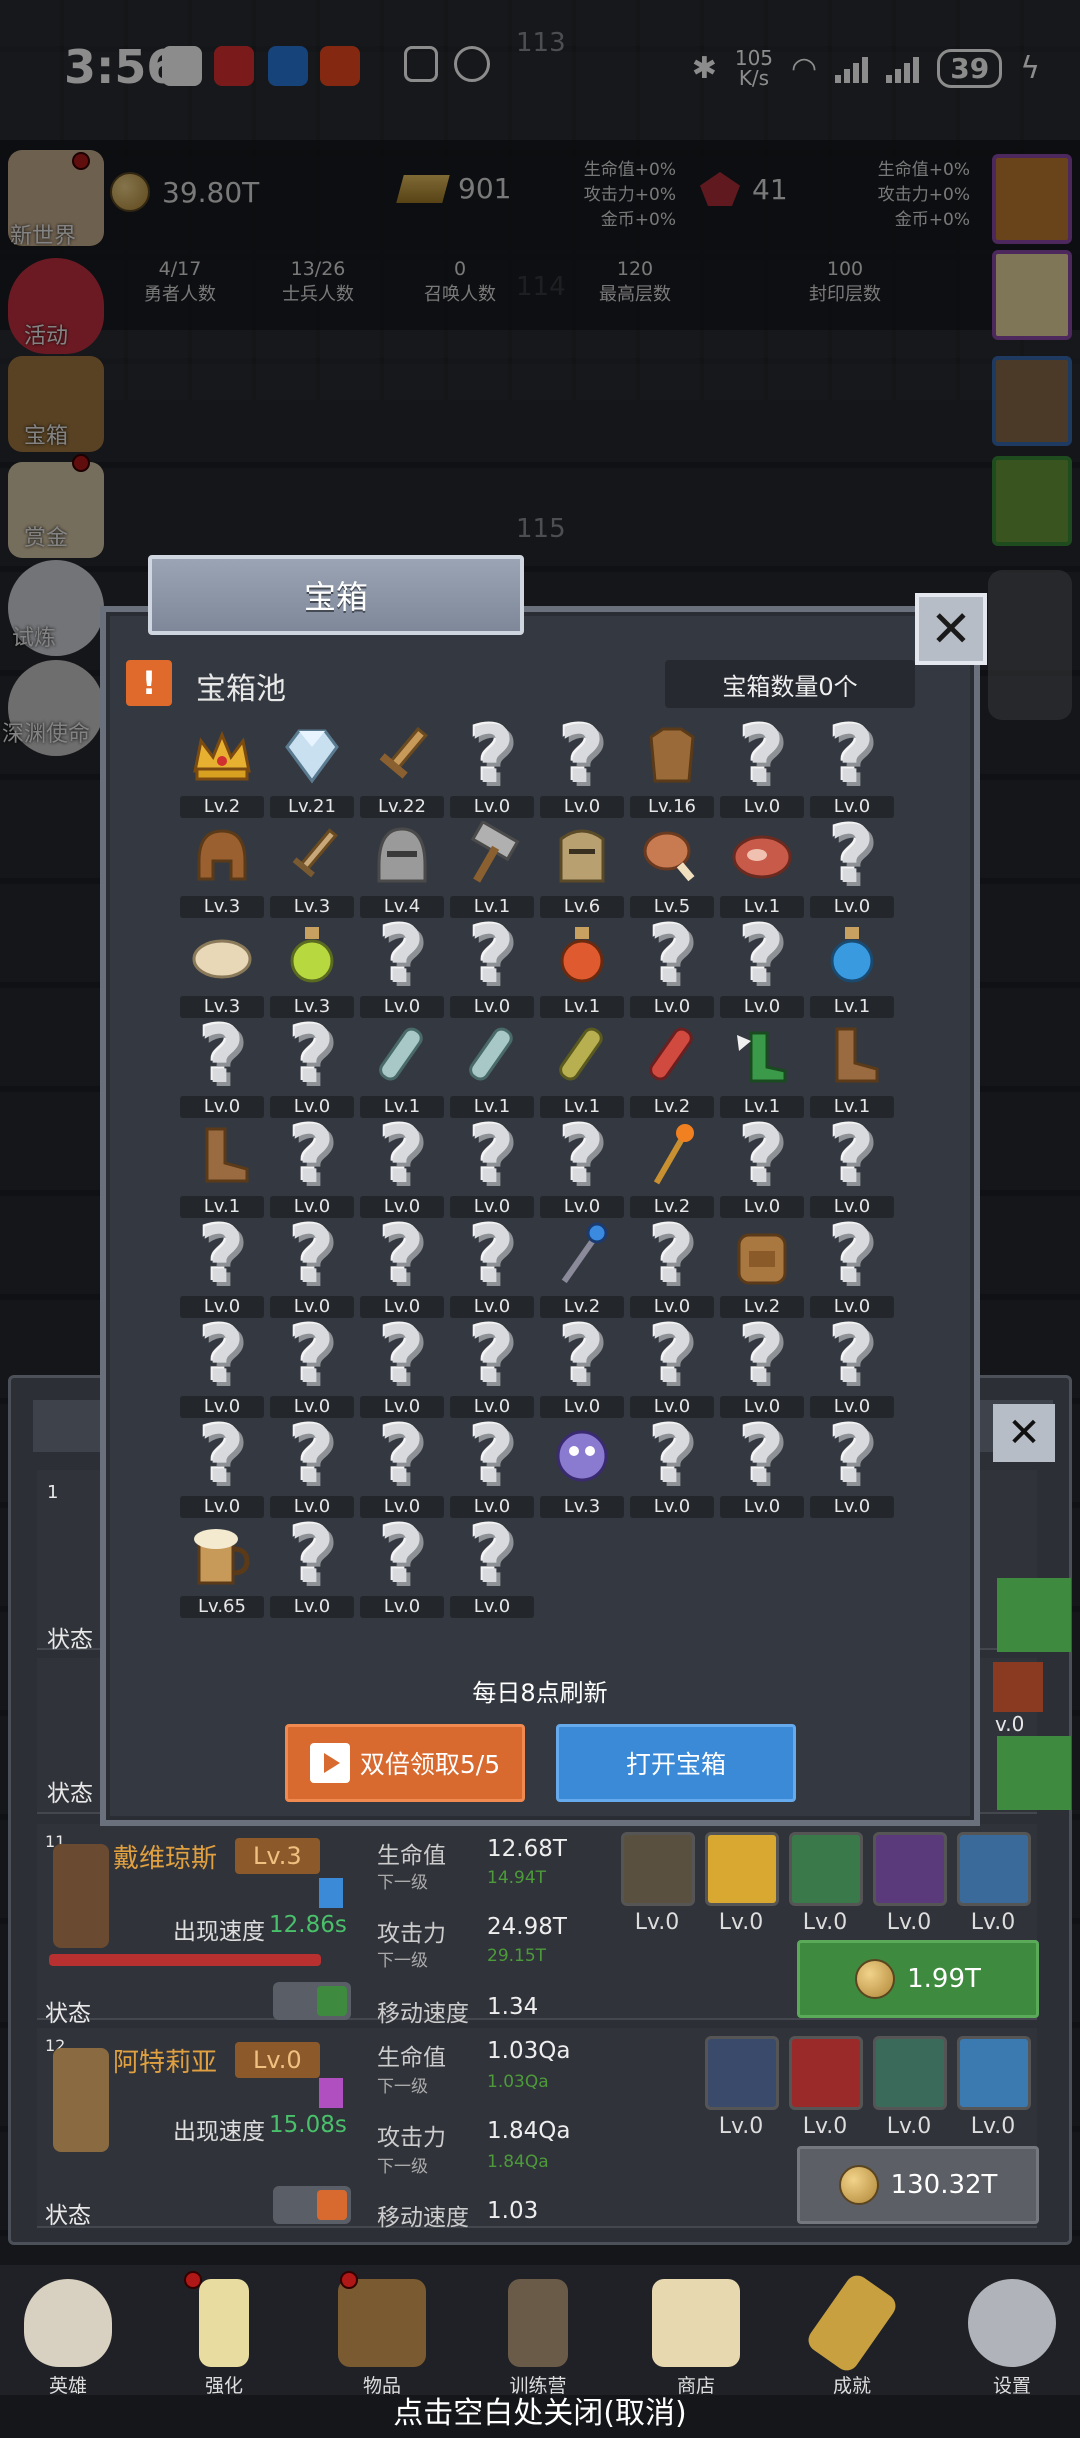 The height and width of the screenshot is (2438, 1080). I want to click on nav-shop: 商店, so click(696, 2331).